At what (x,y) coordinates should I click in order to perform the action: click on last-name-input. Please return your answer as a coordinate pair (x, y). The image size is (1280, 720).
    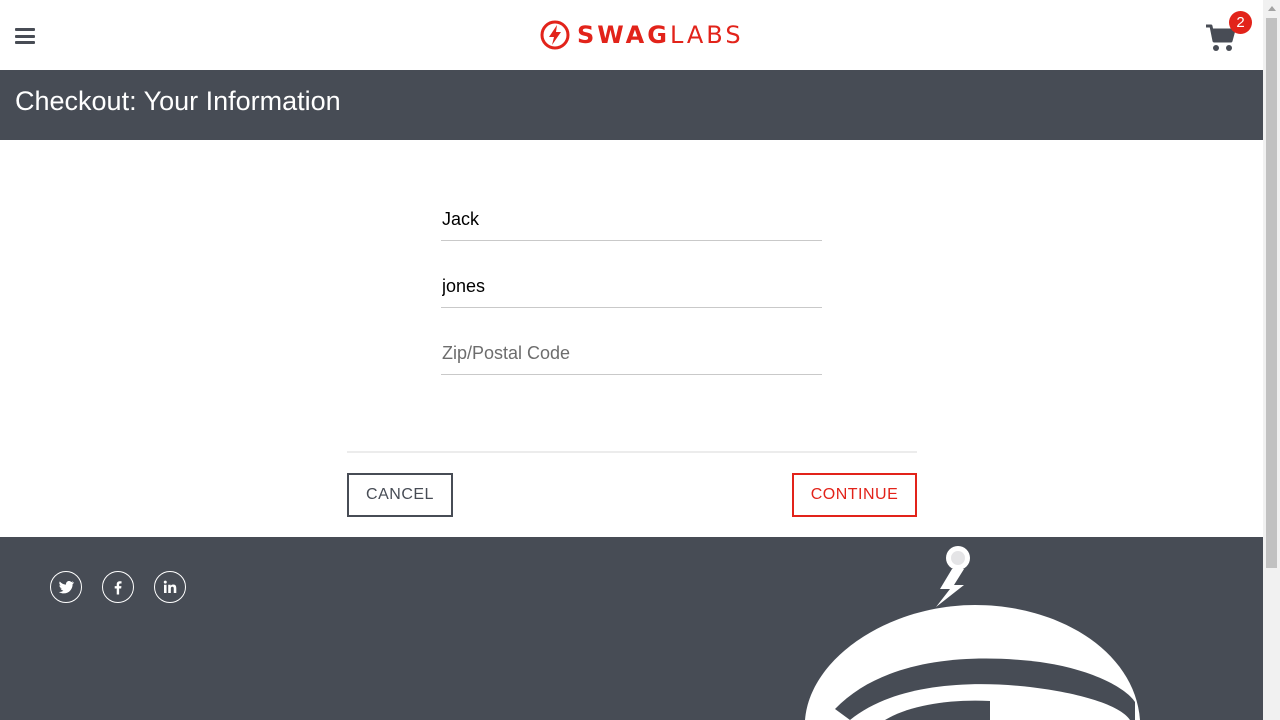
    Looking at the image, I should click on (631, 286).